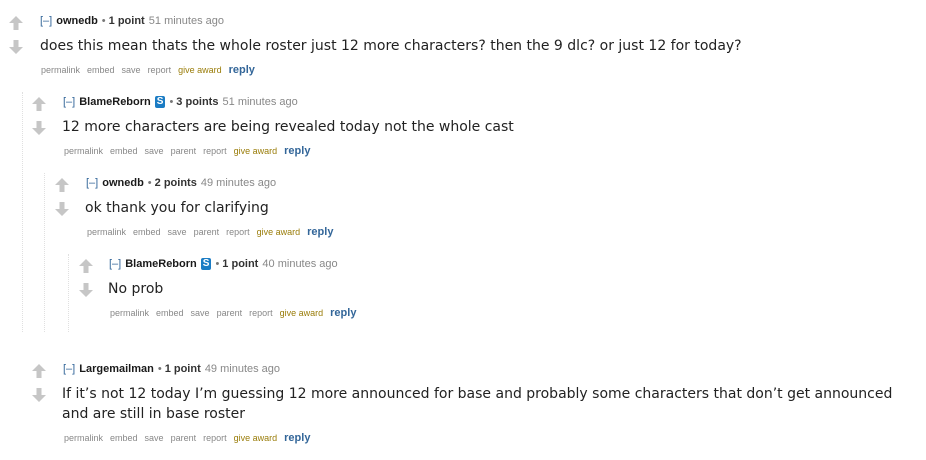  I want to click on comment-tagline: [–] ownedb • 2 points 49 minutes ago, so click(181, 183).